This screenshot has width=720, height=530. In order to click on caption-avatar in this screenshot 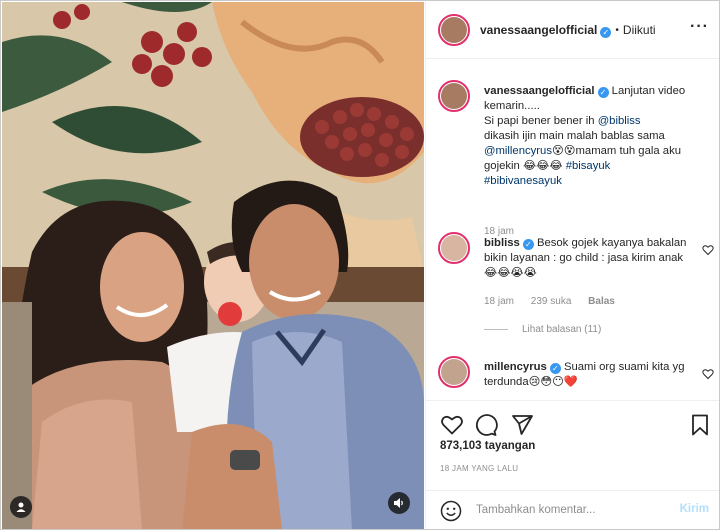, I will do `click(454, 96)`.